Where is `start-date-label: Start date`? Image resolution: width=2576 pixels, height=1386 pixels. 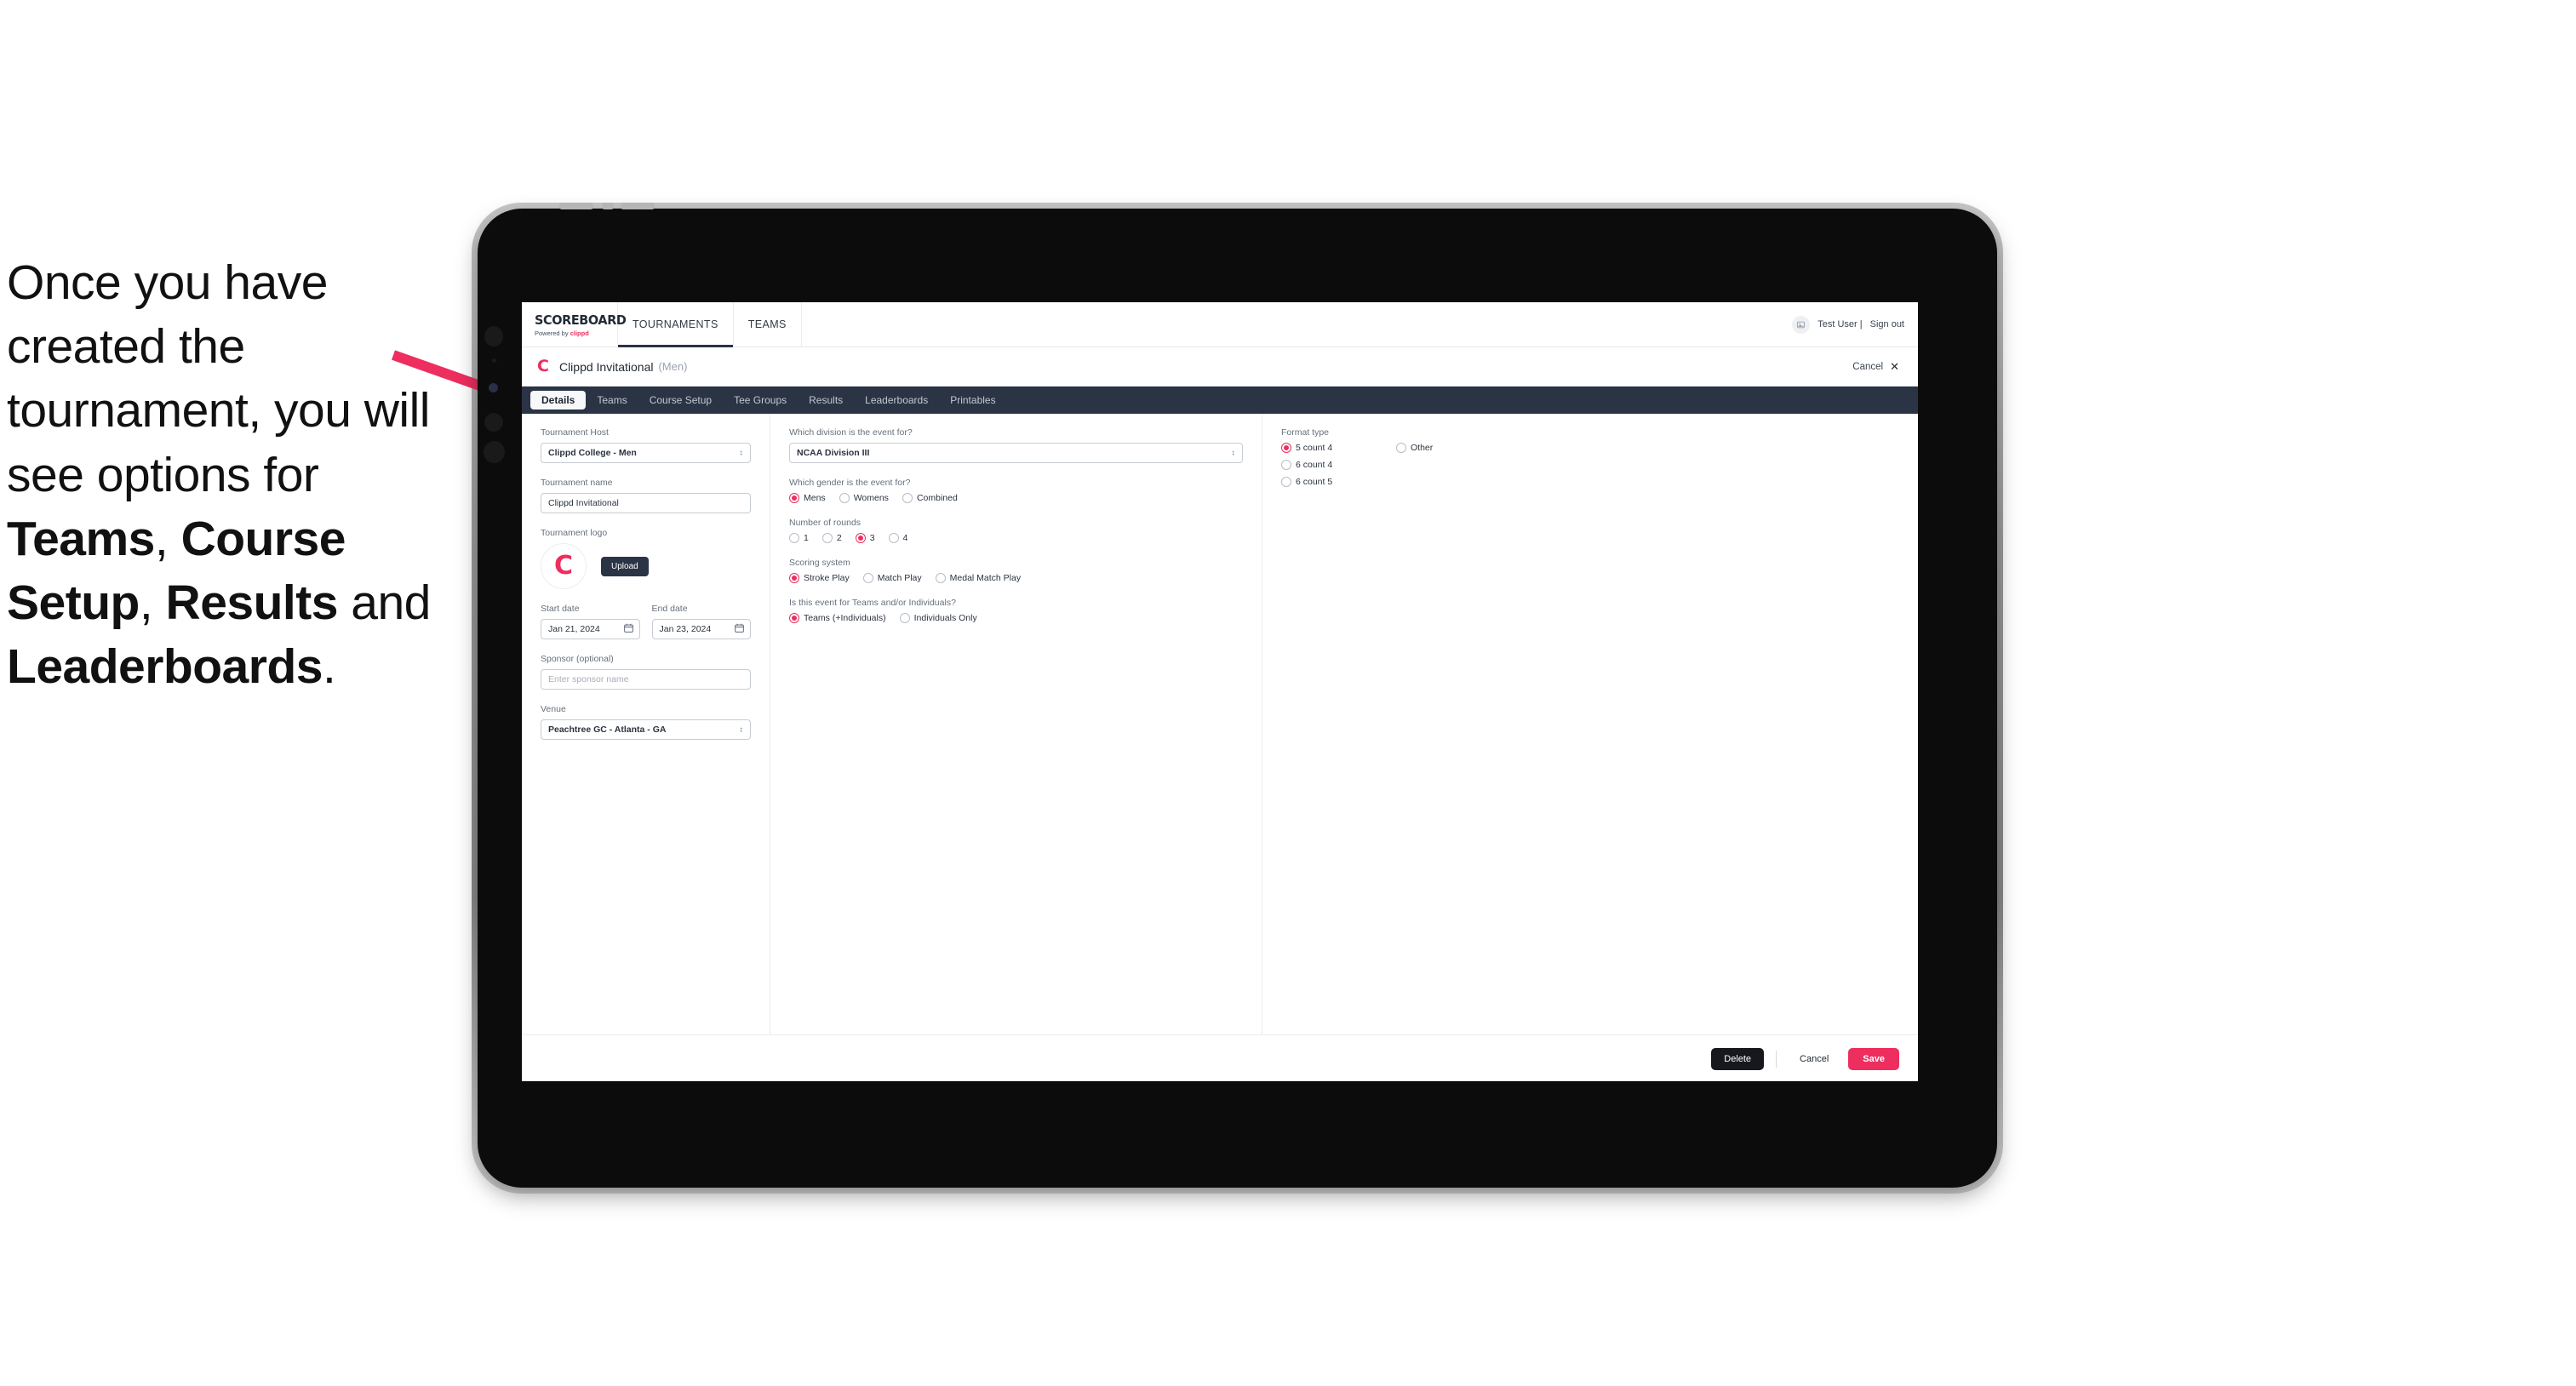
start-date-label: Start date is located at coordinates (560, 609).